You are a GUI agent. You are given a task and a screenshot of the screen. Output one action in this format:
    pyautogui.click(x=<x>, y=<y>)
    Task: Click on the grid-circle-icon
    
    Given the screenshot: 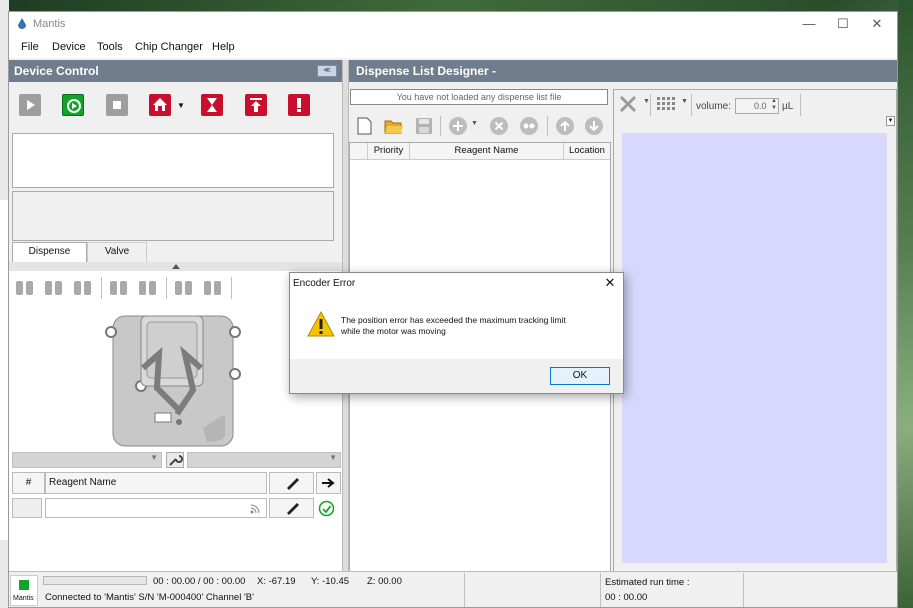 What is the action you would take?
    pyautogui.click(x=529, y=126)
    